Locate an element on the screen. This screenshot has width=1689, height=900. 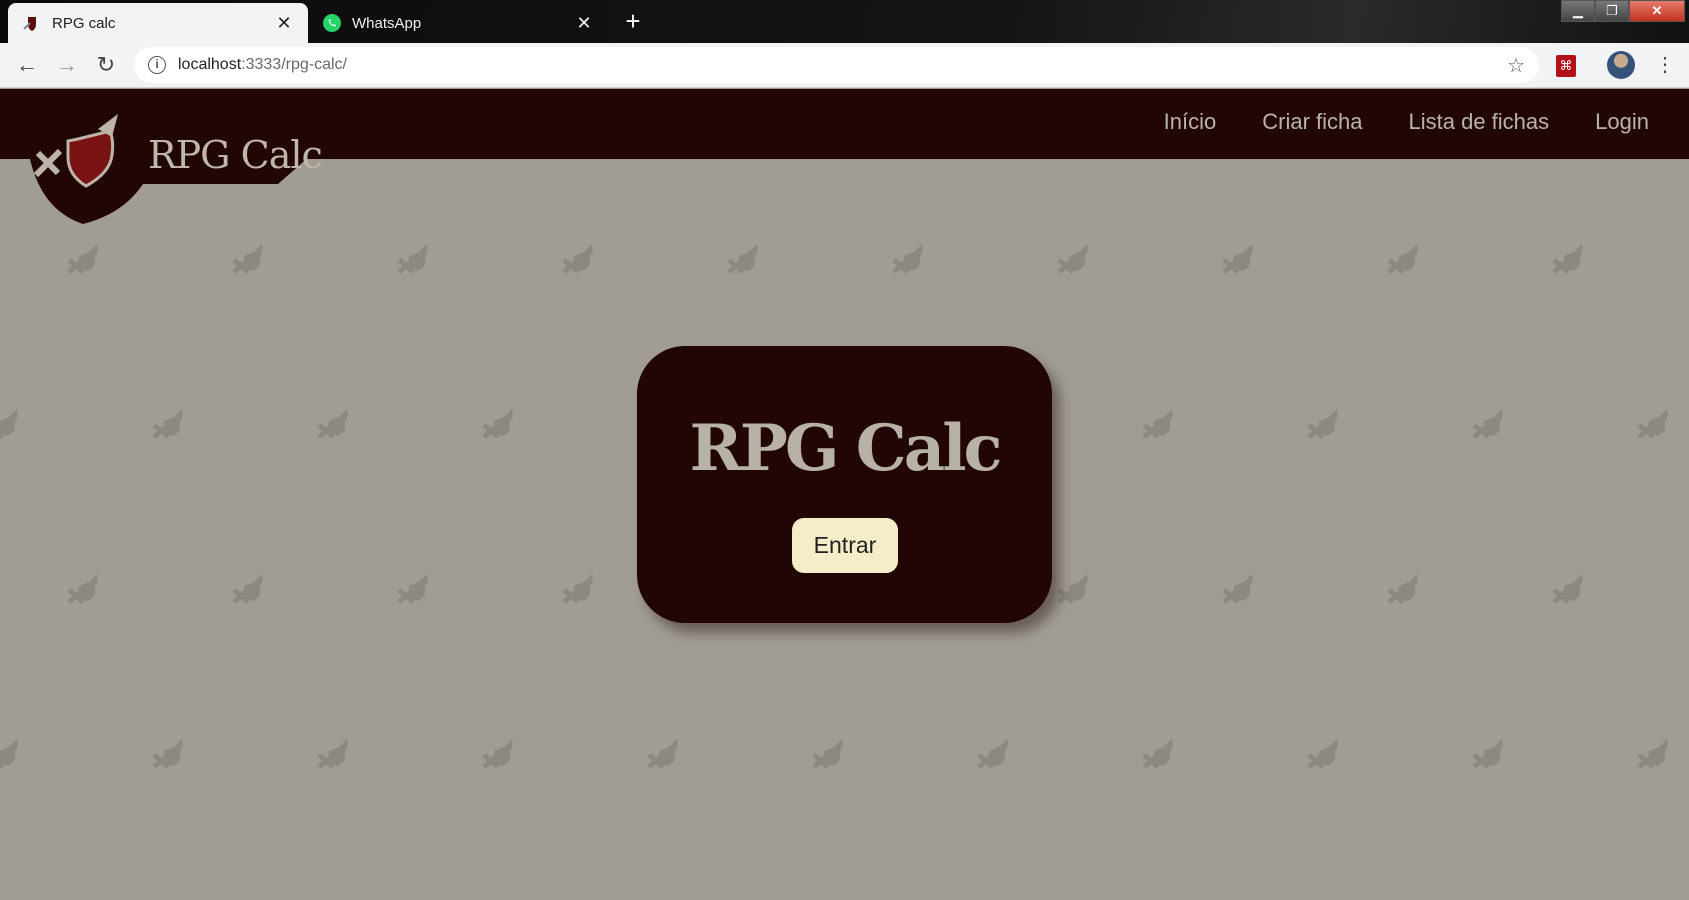
url-text: localhost:3333/rpg-calc/ is located at coordinates (842, 65).